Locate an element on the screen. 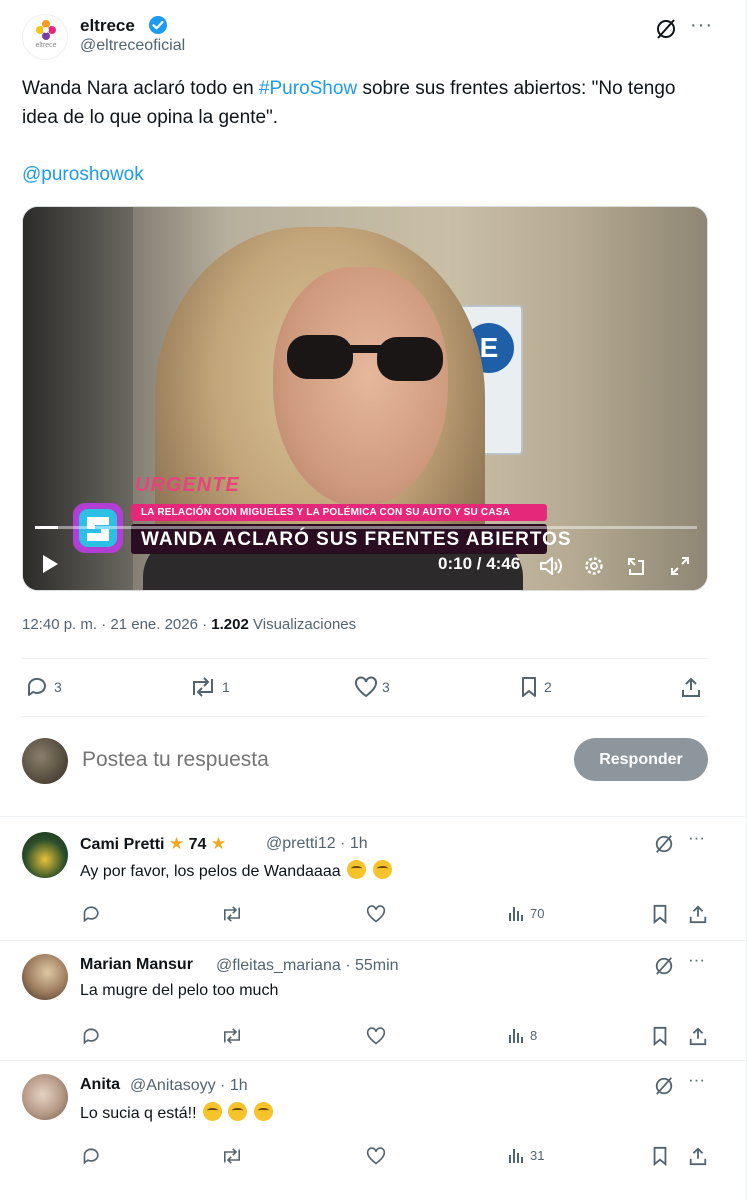  like-count: 3 is located at coordinates (386, 687).